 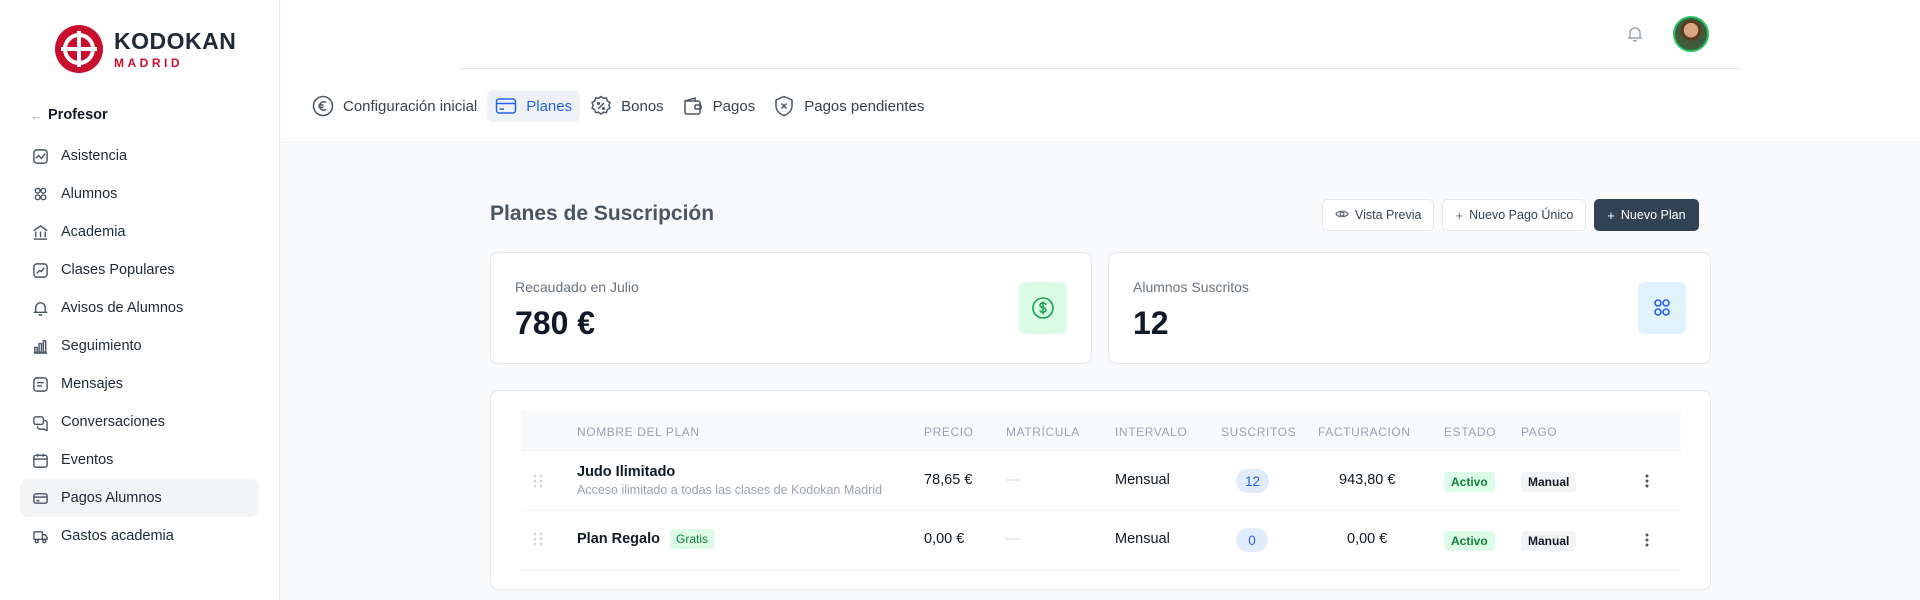 I want to click on sidebar-item-label: Alumnos, so click(x=89, y=194).